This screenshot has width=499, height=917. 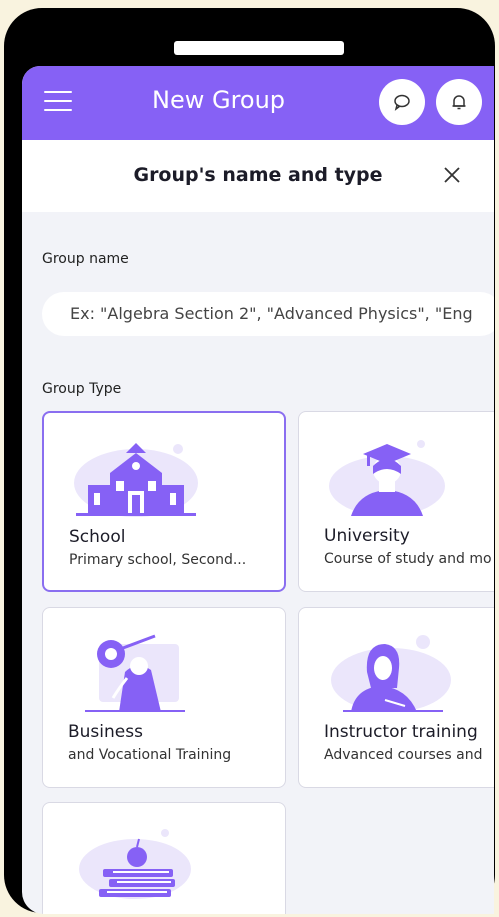 I want to click on group-type-card-other, so click(x=164, y=858).